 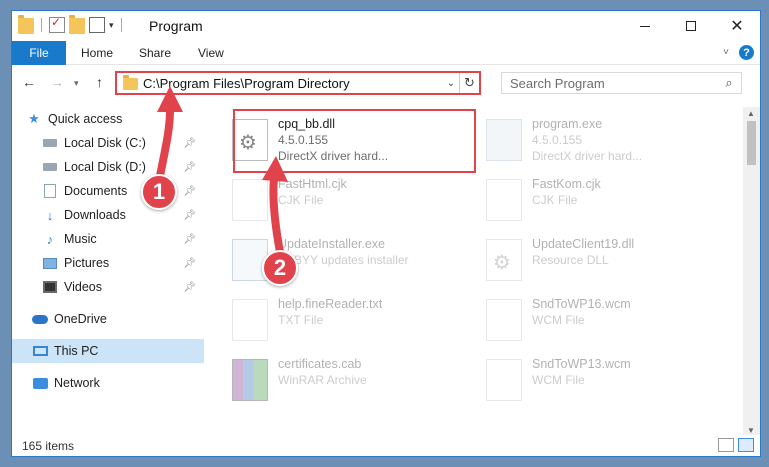 I want to click on minimize-button, so click(x=645, y=26).